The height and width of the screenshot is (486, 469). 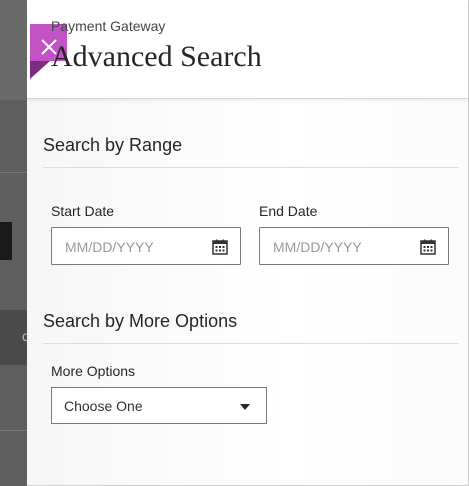 I want to click on end-date-input, so click(x=343, y=247).